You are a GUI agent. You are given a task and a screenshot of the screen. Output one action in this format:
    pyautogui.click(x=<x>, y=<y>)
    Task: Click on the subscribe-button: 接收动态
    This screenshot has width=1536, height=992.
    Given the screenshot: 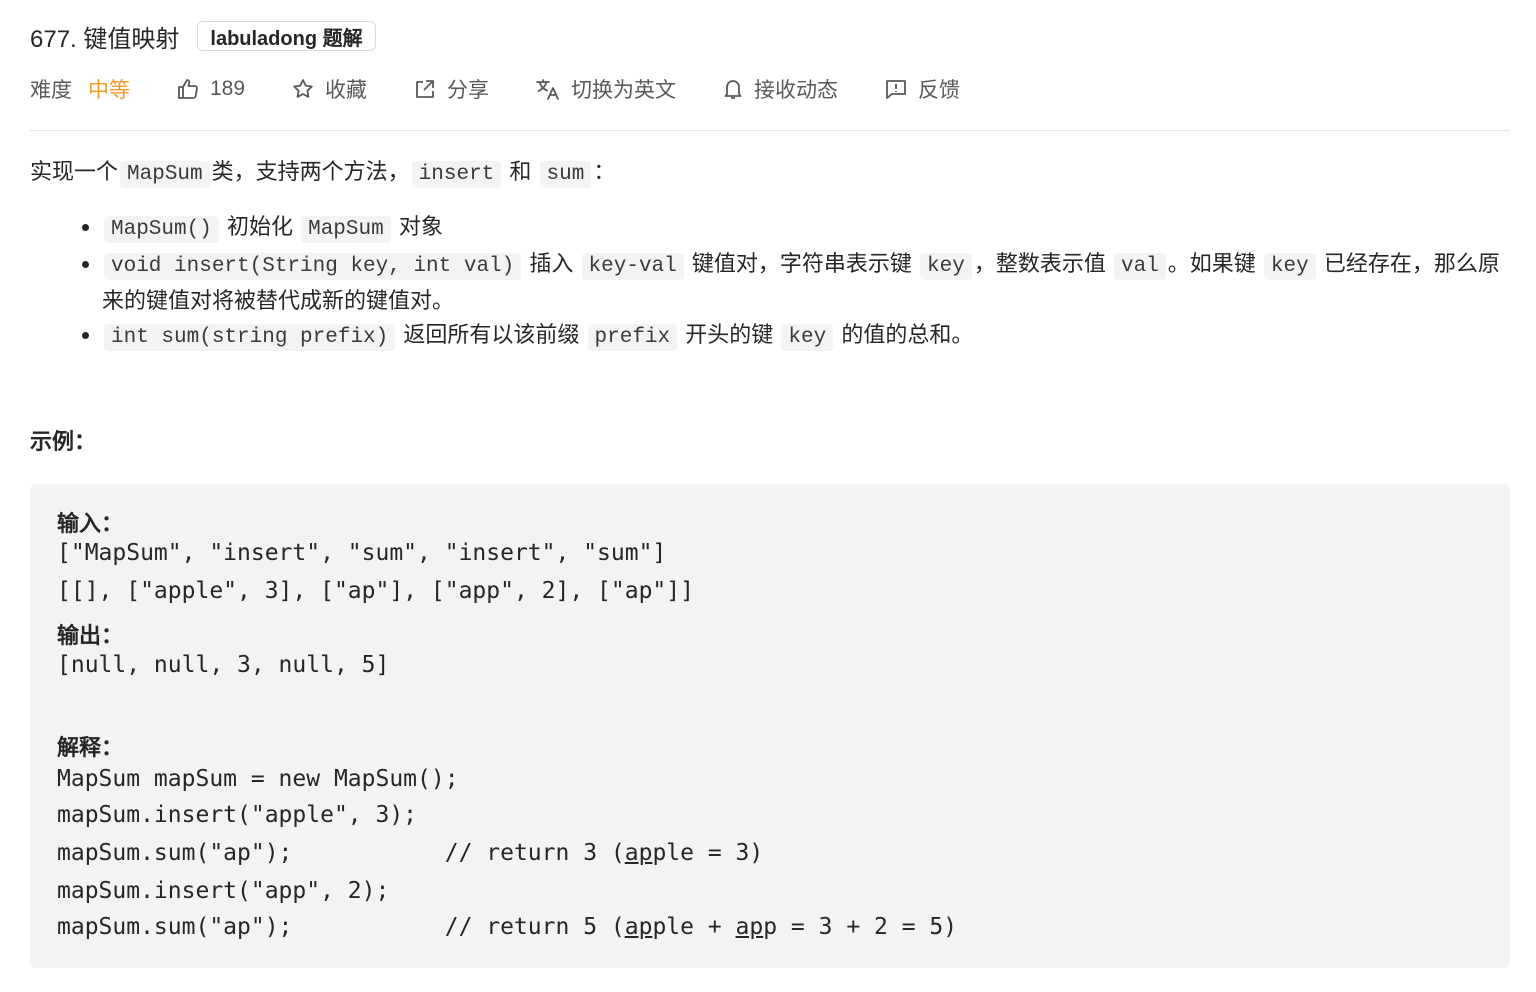 What is the action you would take?
    pyautogui.click(x=780, y=89)
    